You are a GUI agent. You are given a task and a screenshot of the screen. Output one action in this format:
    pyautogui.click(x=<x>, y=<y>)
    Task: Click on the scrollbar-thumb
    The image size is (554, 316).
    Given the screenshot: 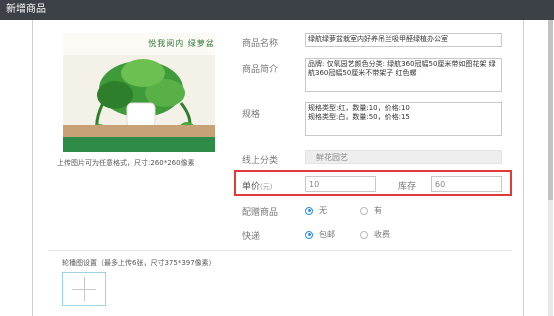 What is the action you would take?
    pyautogui.click(x=550, y=110)
    